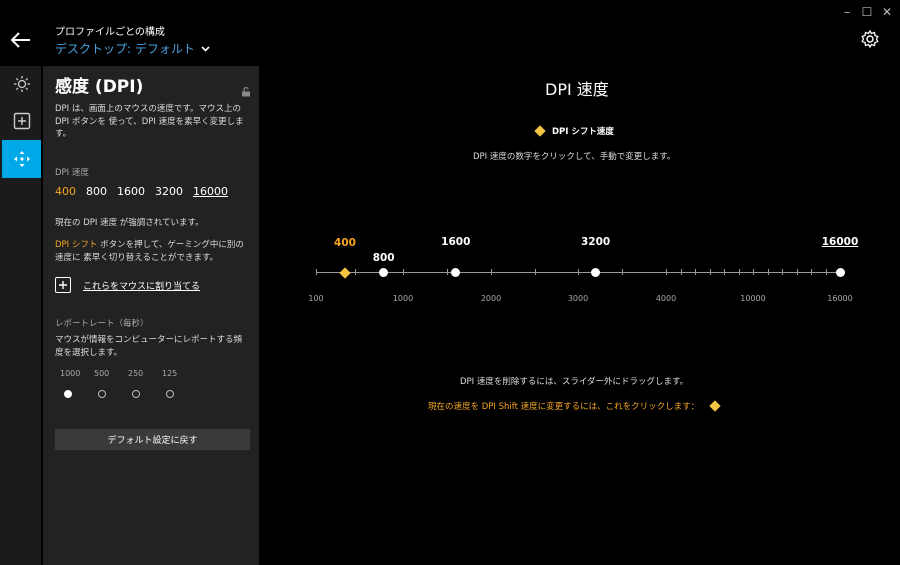 This screenshot has width=900, height=565. What do you see at coordinates (455, 242) in the screenshot?
I see `dpi-value-label: 1600` at bounding box center [455, 242].